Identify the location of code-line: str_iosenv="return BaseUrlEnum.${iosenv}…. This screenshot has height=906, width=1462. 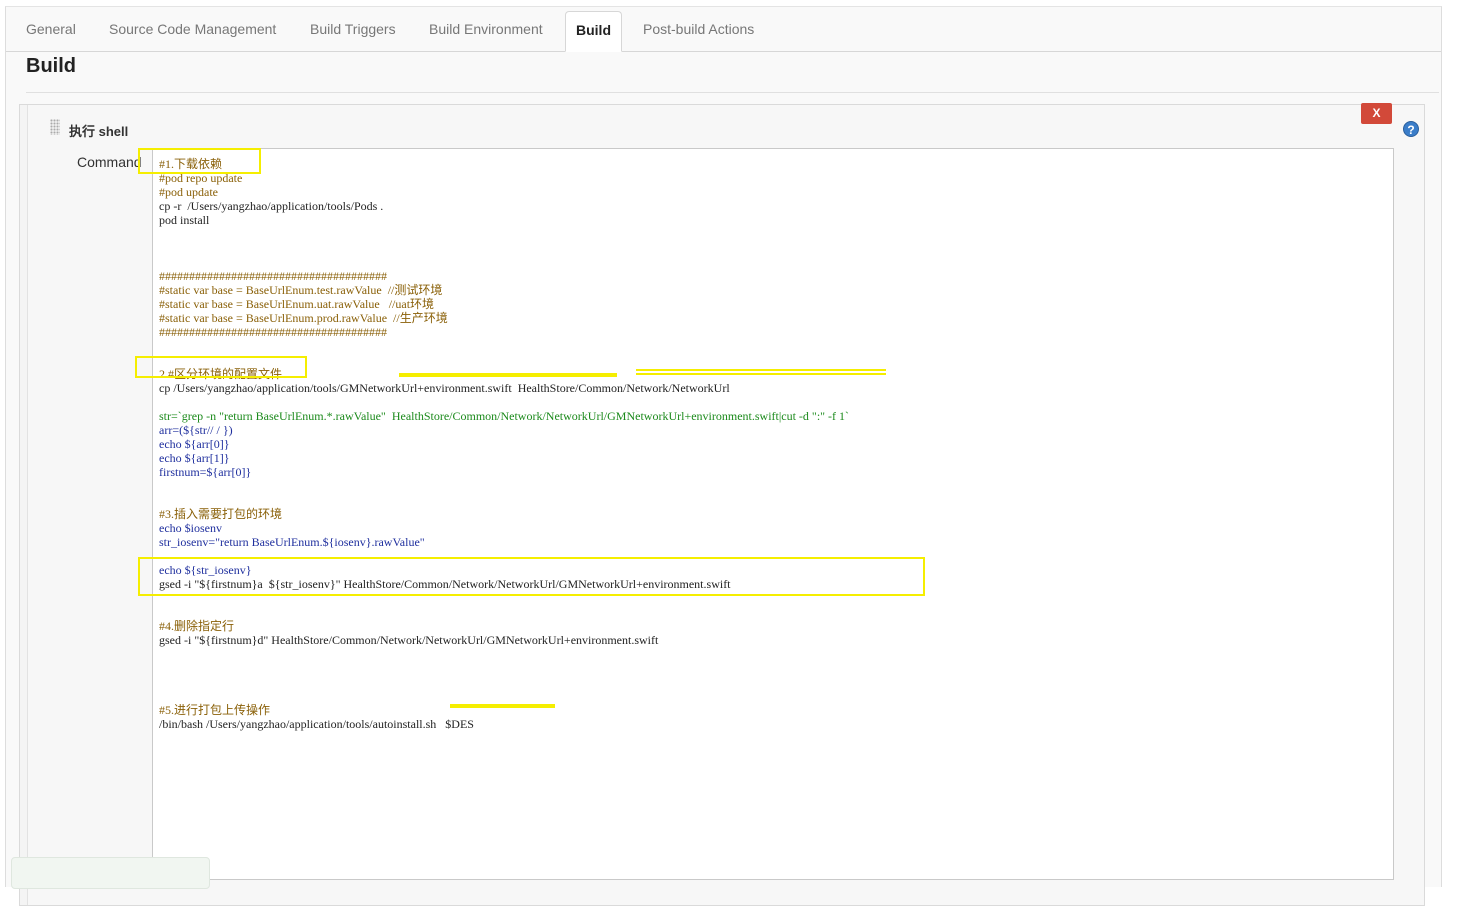
(292, 542).